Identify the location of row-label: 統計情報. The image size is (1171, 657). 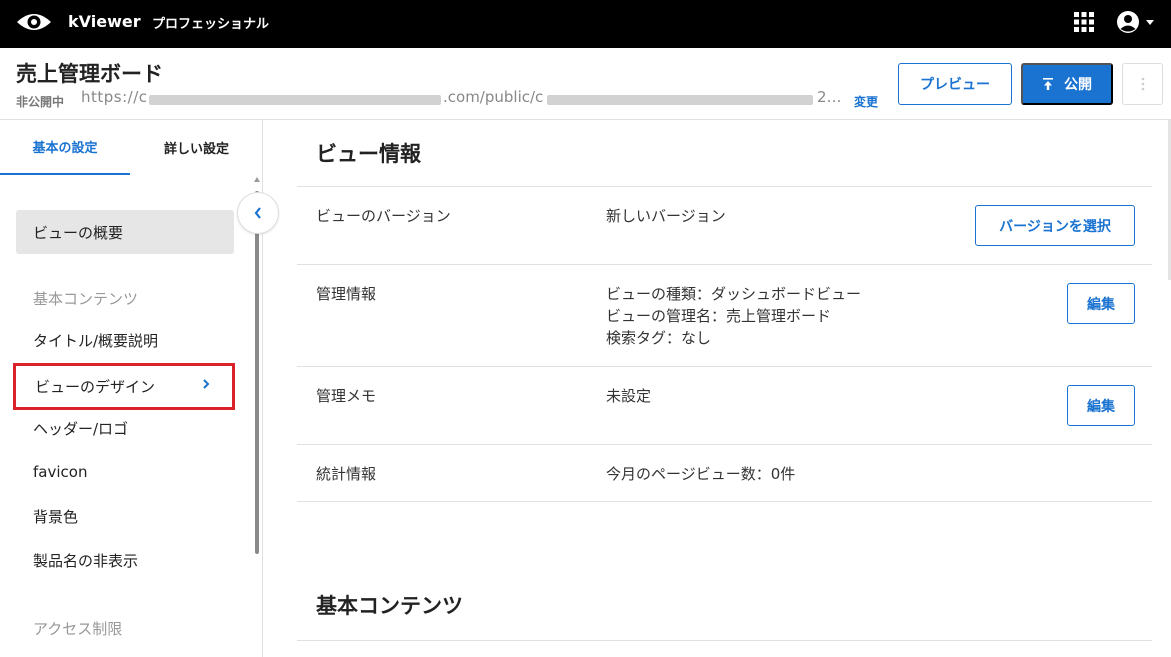
(346, 474).